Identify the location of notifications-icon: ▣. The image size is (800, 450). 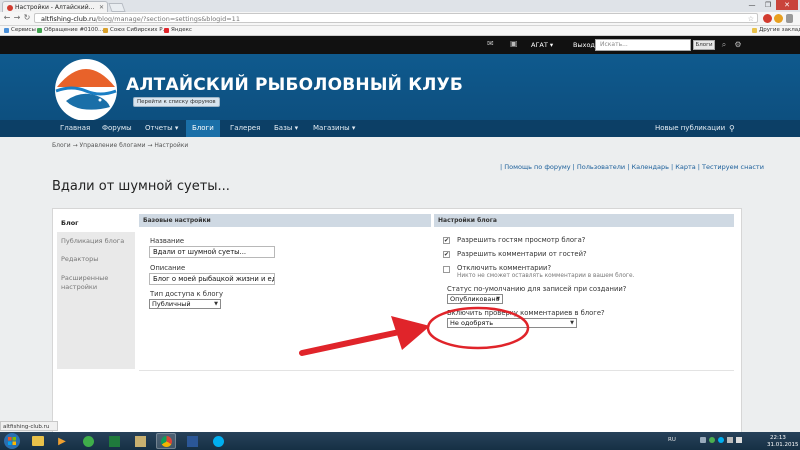
(514, 44).